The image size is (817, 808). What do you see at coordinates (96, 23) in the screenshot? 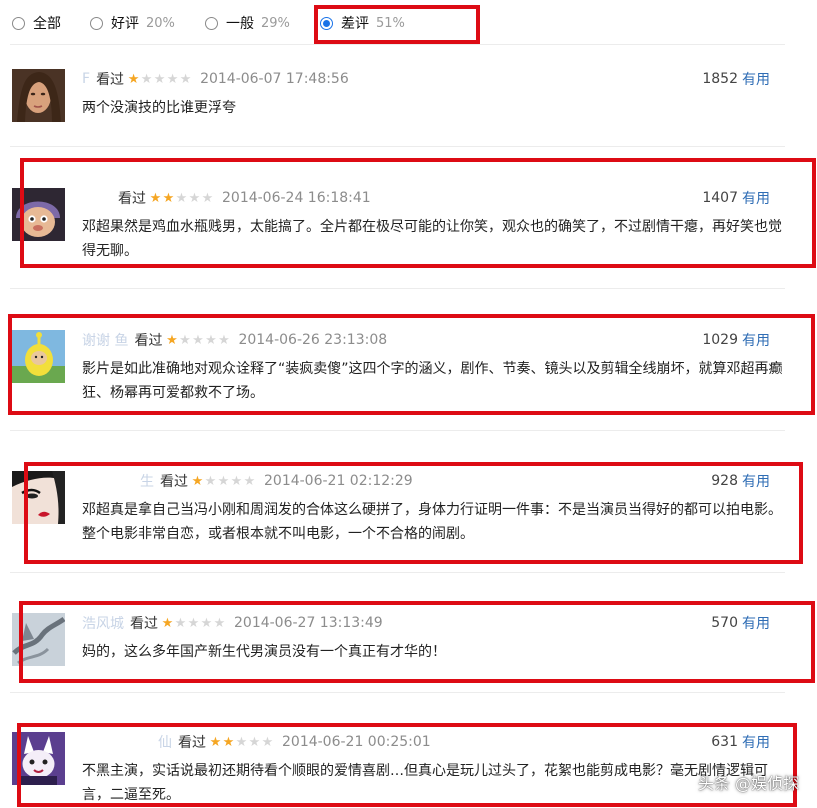
I see `radio-positive` at bounding box center [96, 23].